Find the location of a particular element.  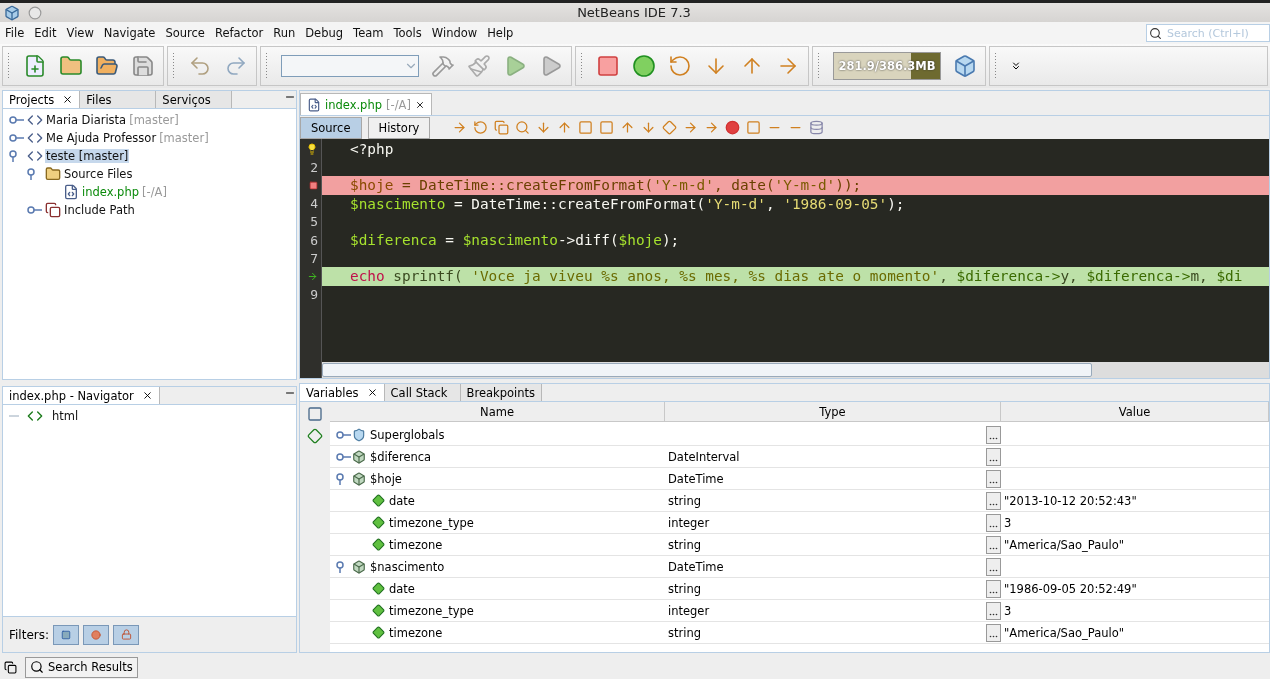

continue-icon is located at coordinates (644, 66).